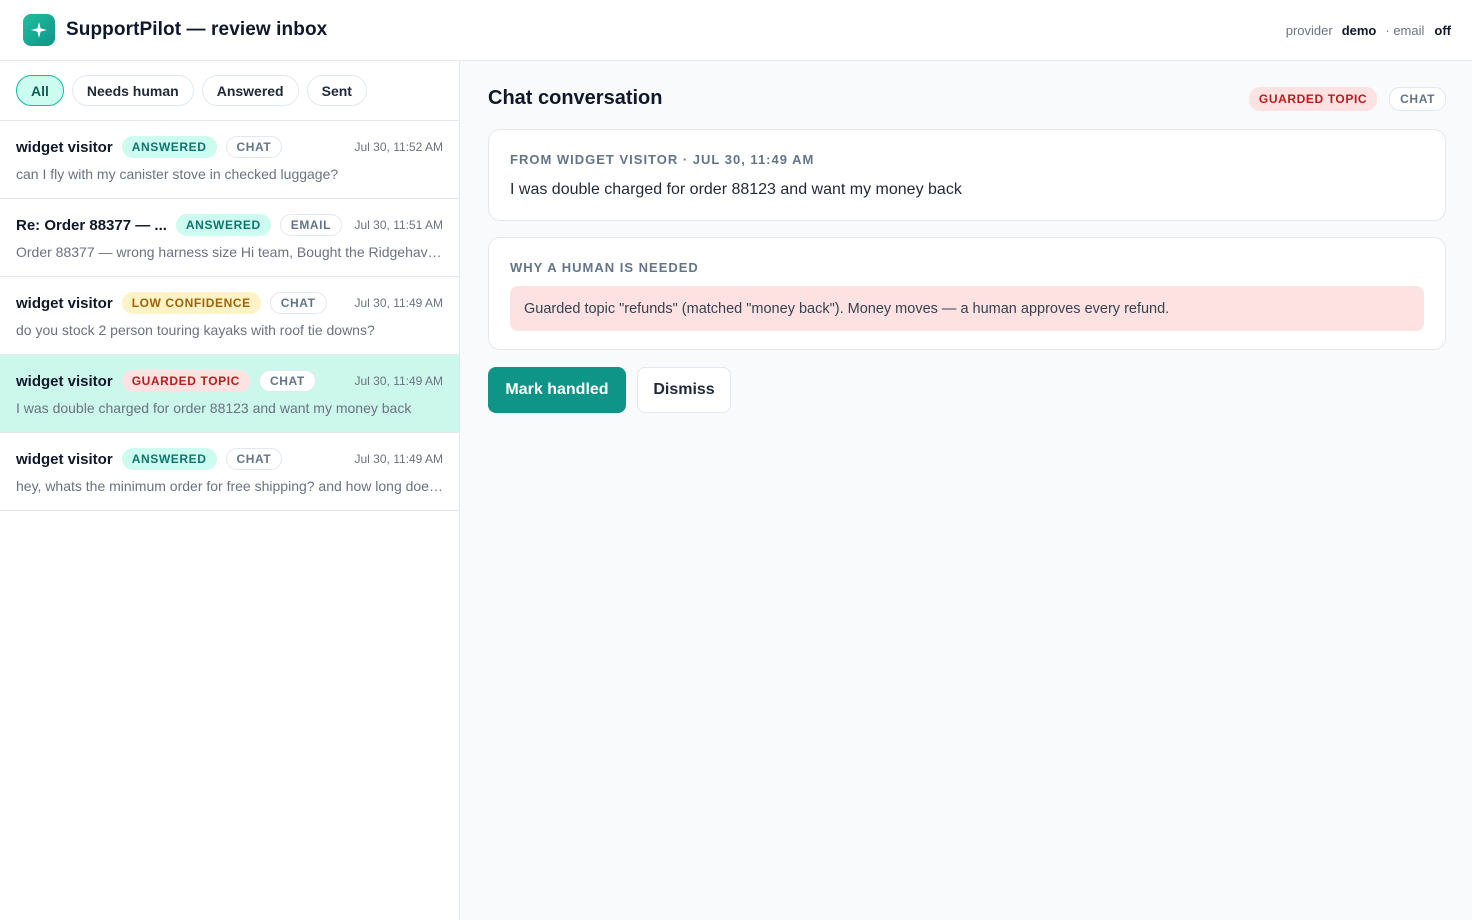 The width and height of the screenshot is (1472, 920). I want to click on filter-answered: Answered, so click(250, 90).